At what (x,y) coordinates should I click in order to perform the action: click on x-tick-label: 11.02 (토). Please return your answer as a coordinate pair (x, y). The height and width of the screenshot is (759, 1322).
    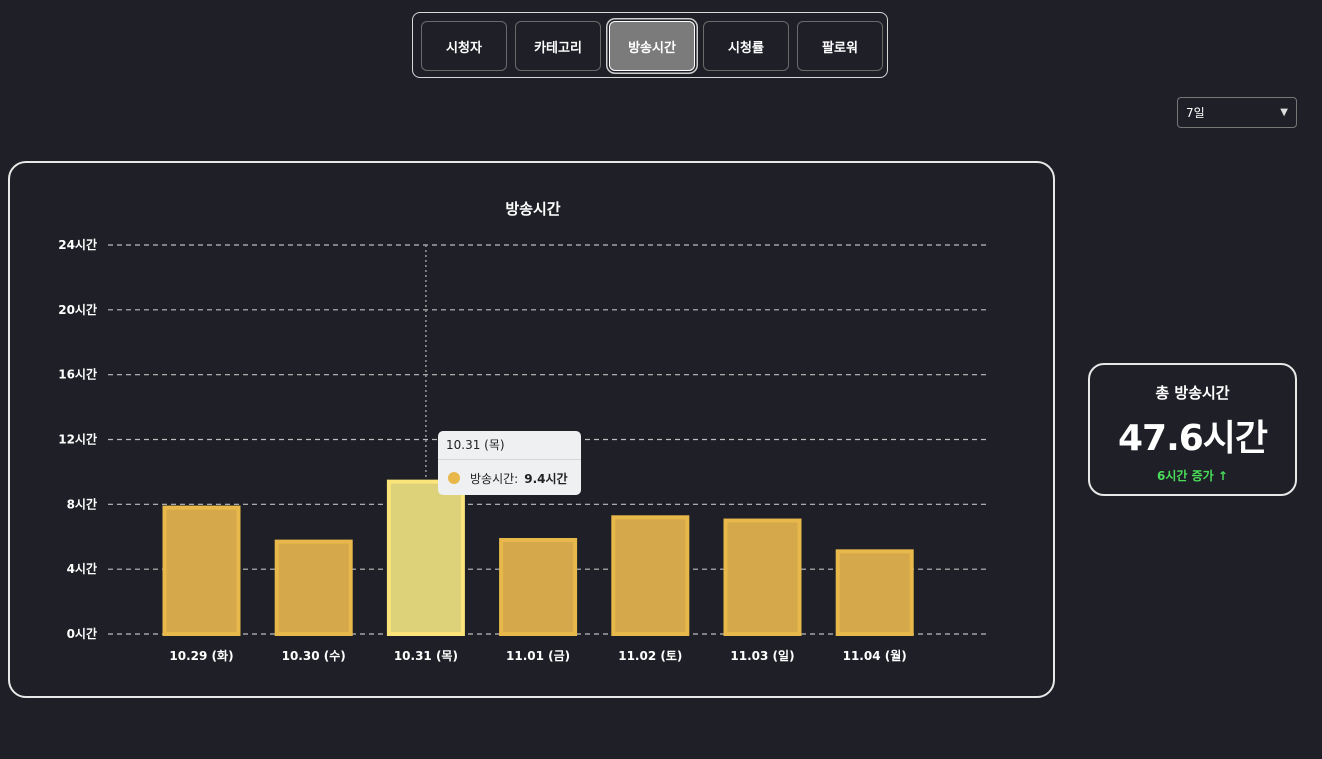
    Looking at the image, I should click on (650, 656).